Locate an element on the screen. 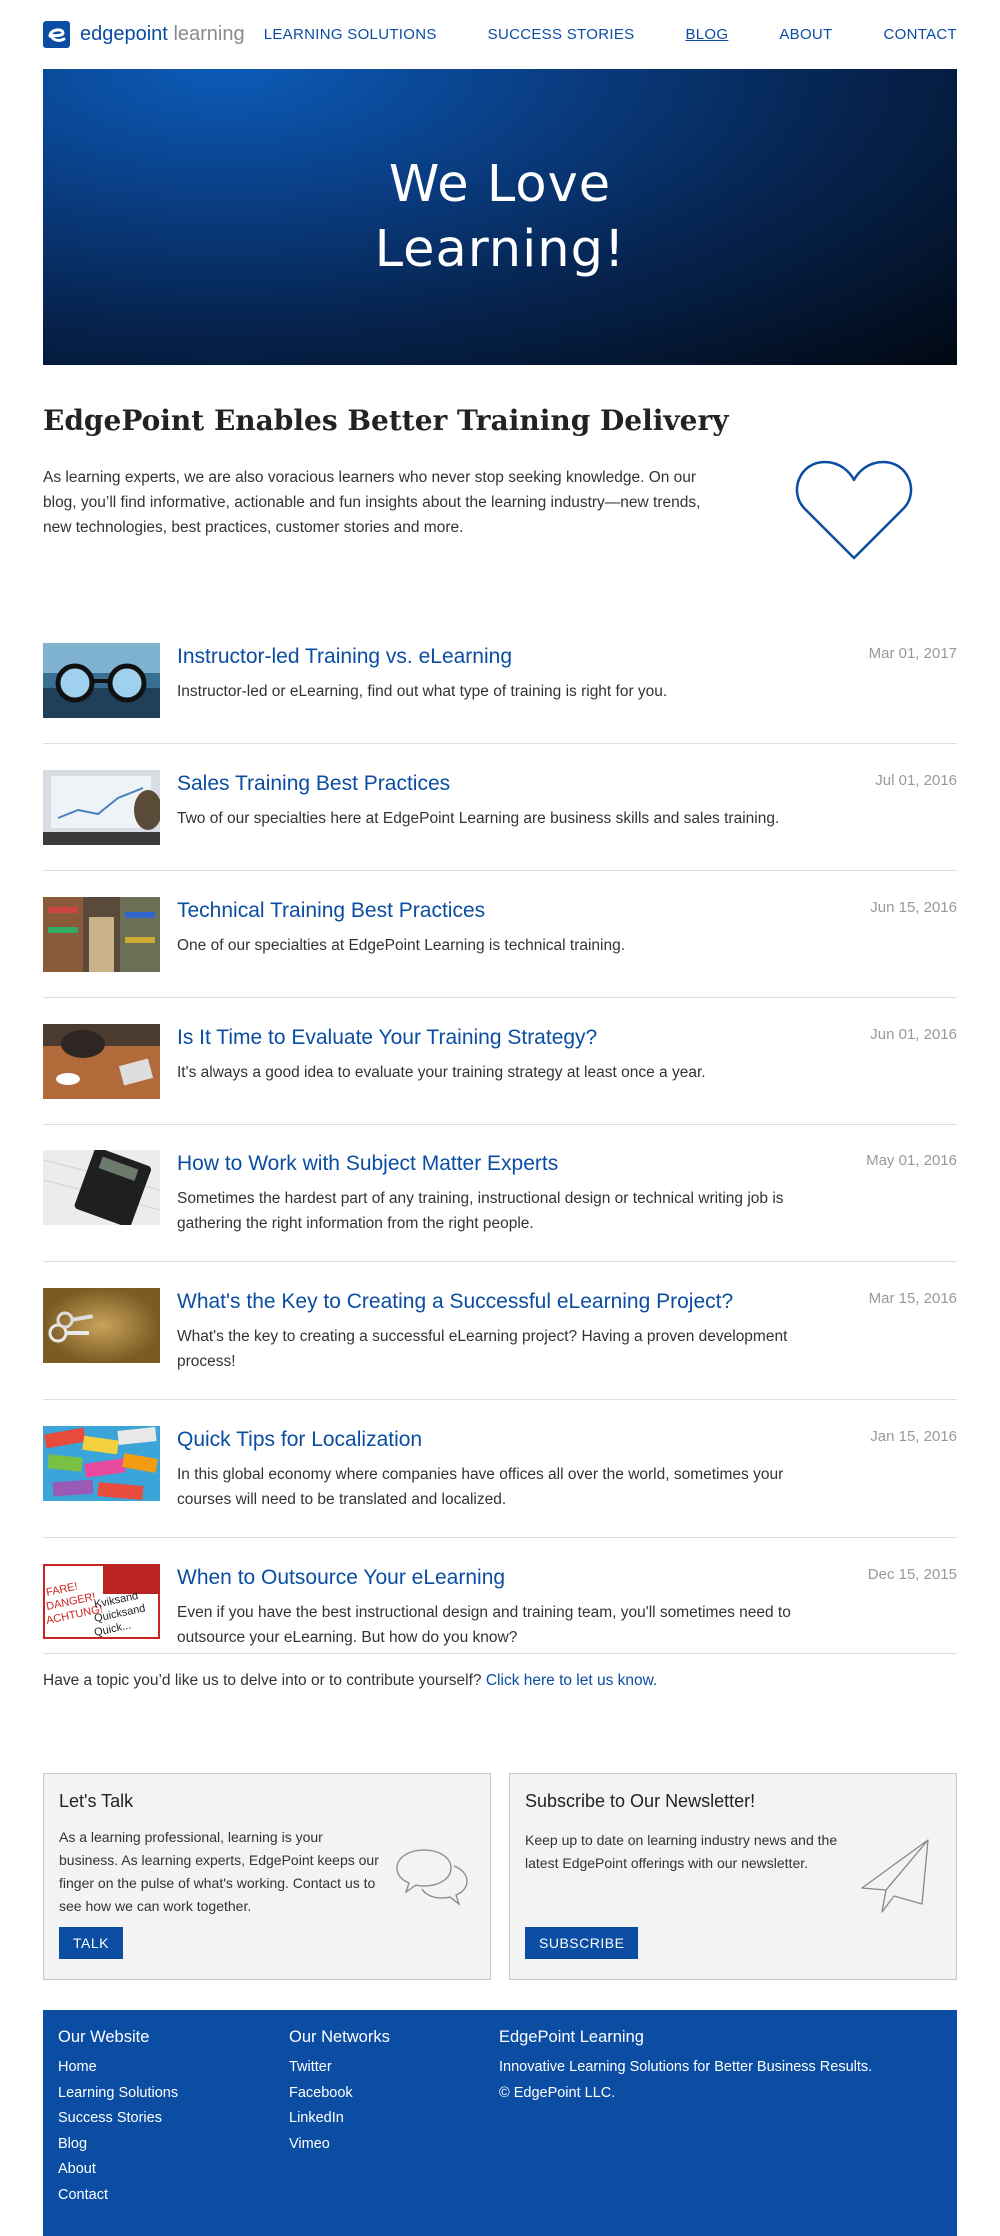 This screenshot has height=2236, width=1000. nav-learning-solutions: LEARNING SOLUTIONS is located at coordinates (350, 34).